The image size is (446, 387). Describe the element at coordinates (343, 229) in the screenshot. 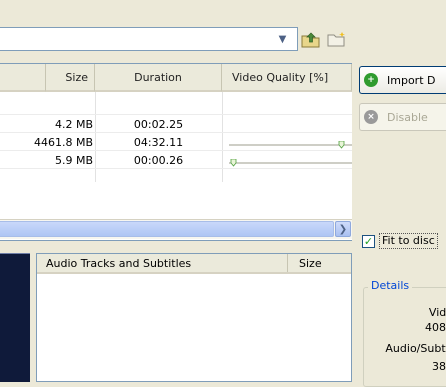

I see `chevron-right-icon: ❯` at that location.